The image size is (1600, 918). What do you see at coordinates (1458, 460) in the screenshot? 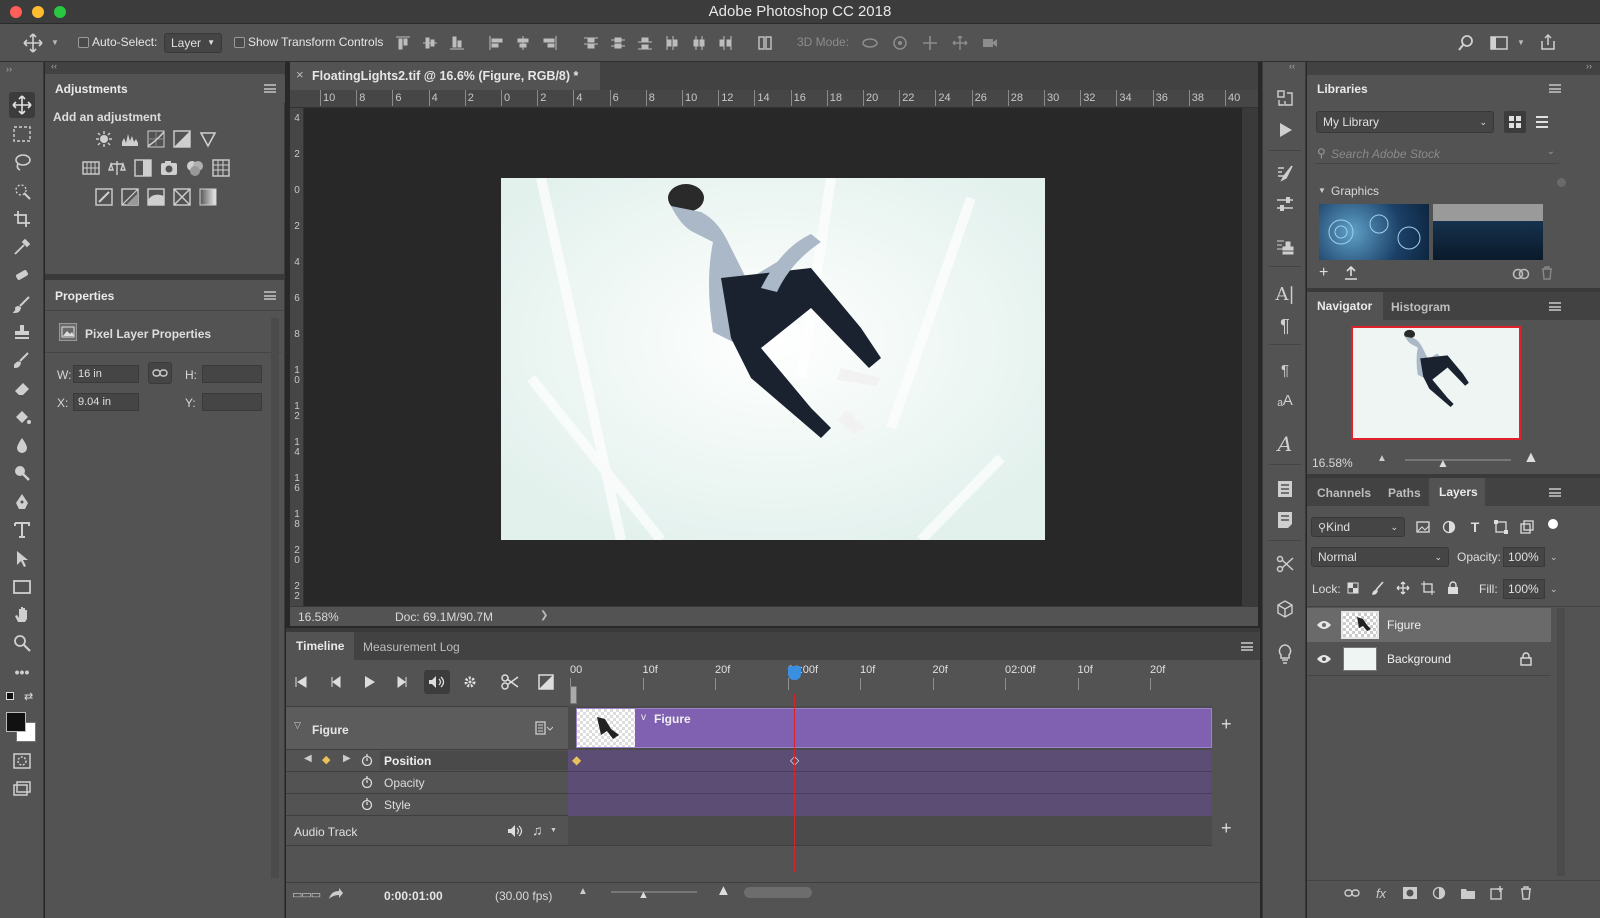
I see `navigator-zoom-slider` at bounding box center [1458, 460].